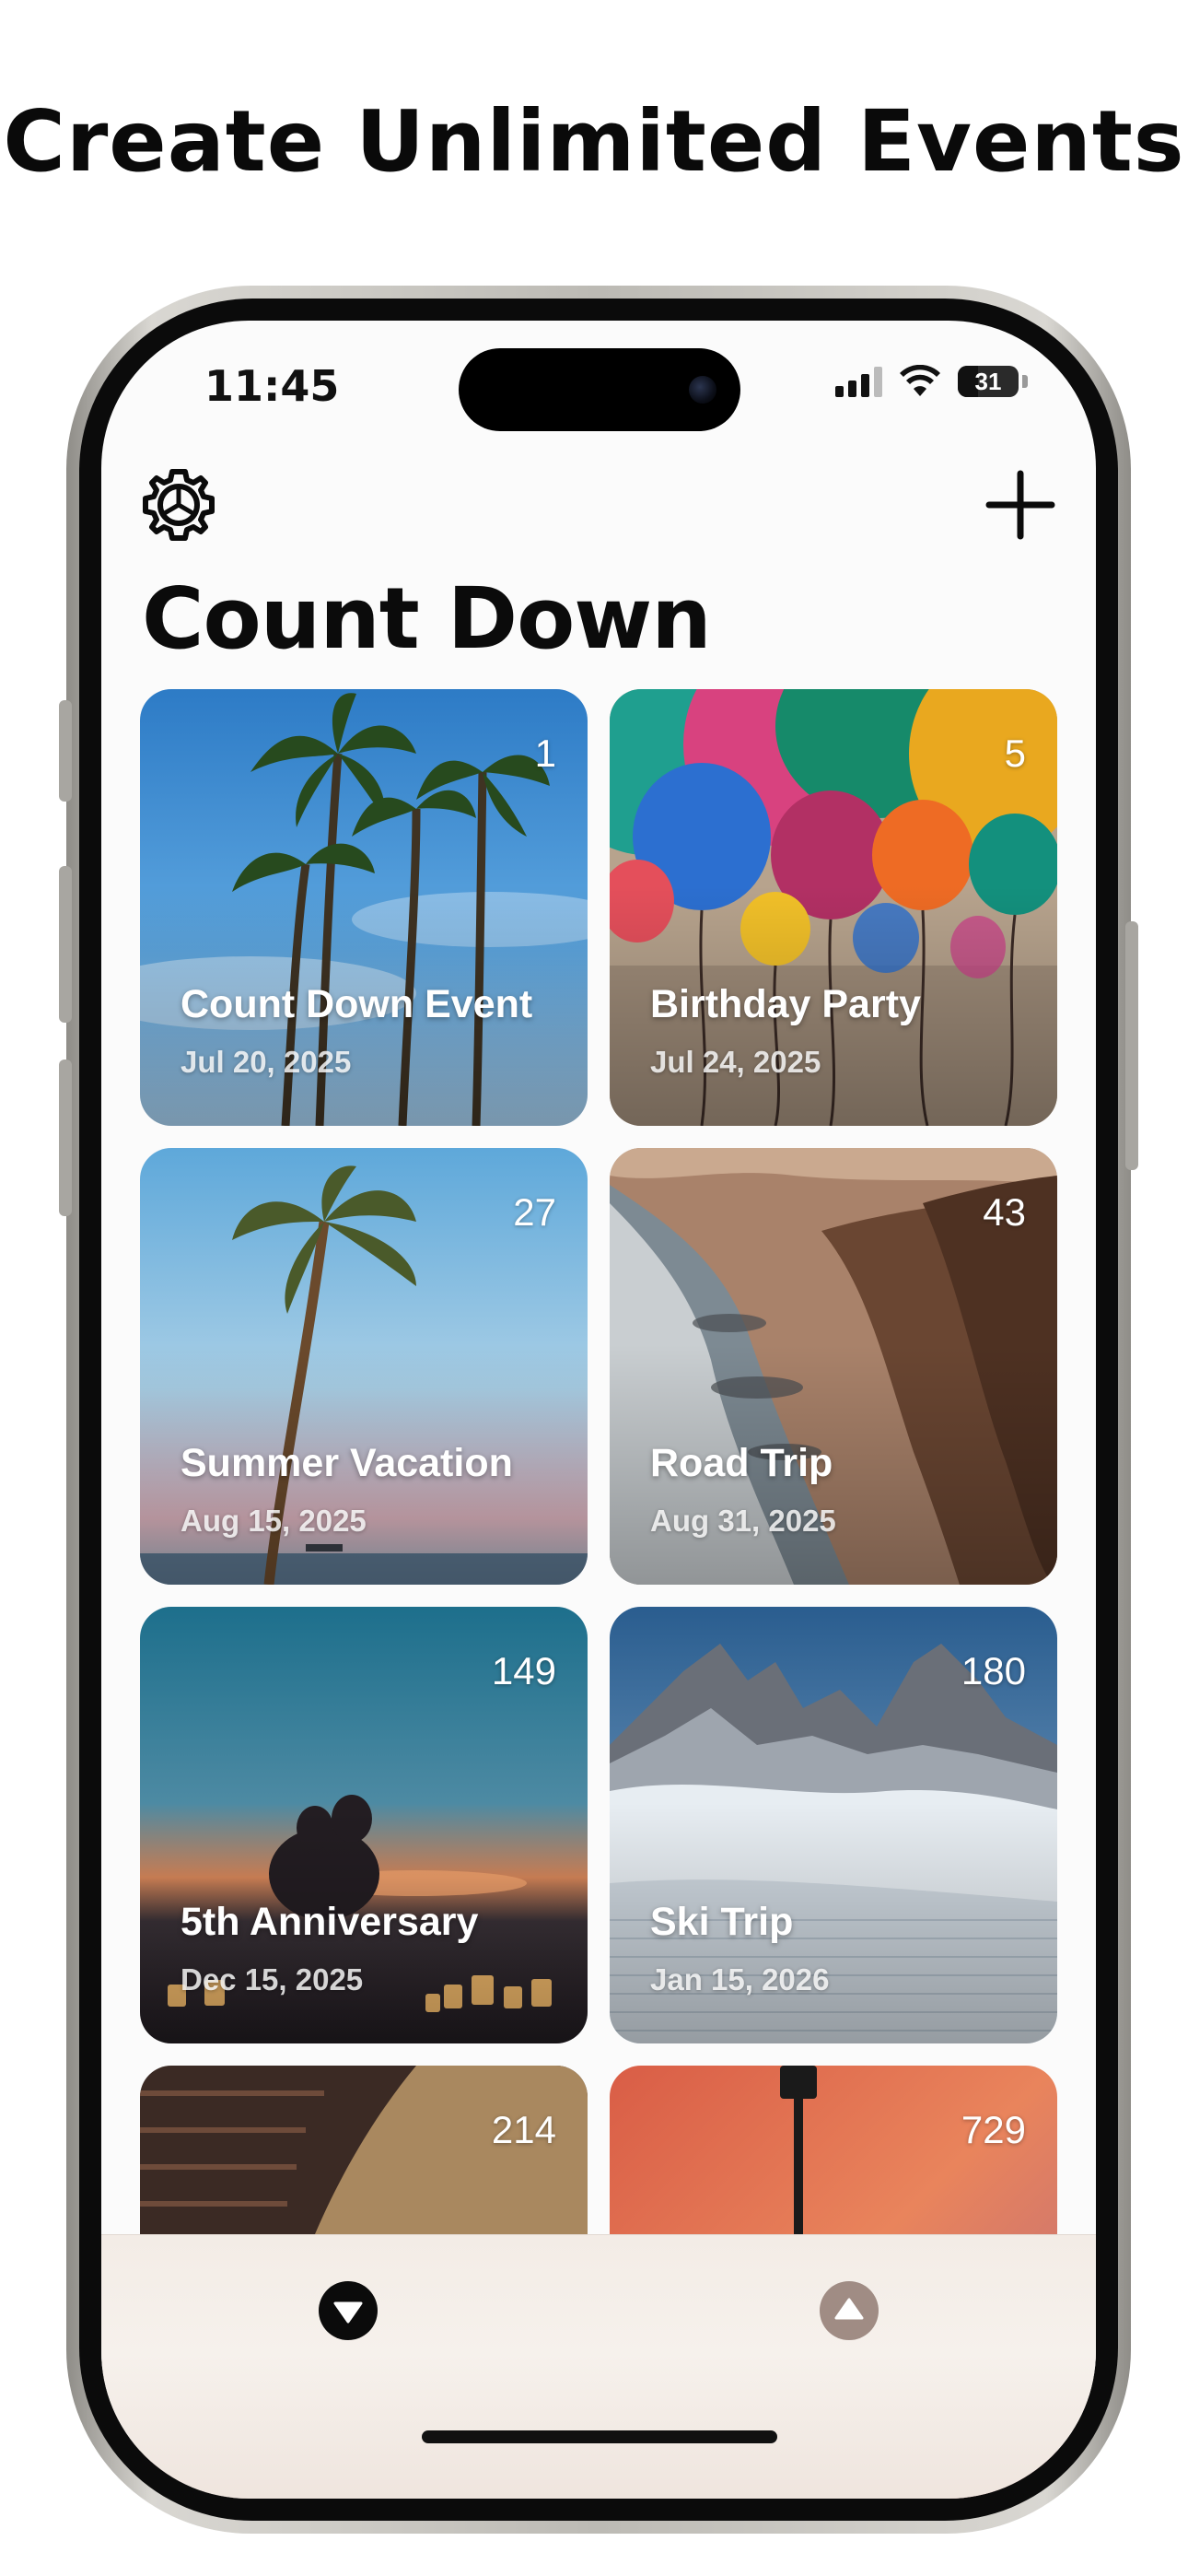 This screenshot has width=1188, height=2576. Describe the element at coordinates (833, 1825) in the screenshot. I see `event-card: 180 Ski Trip Jan 15, 2026` at that location.